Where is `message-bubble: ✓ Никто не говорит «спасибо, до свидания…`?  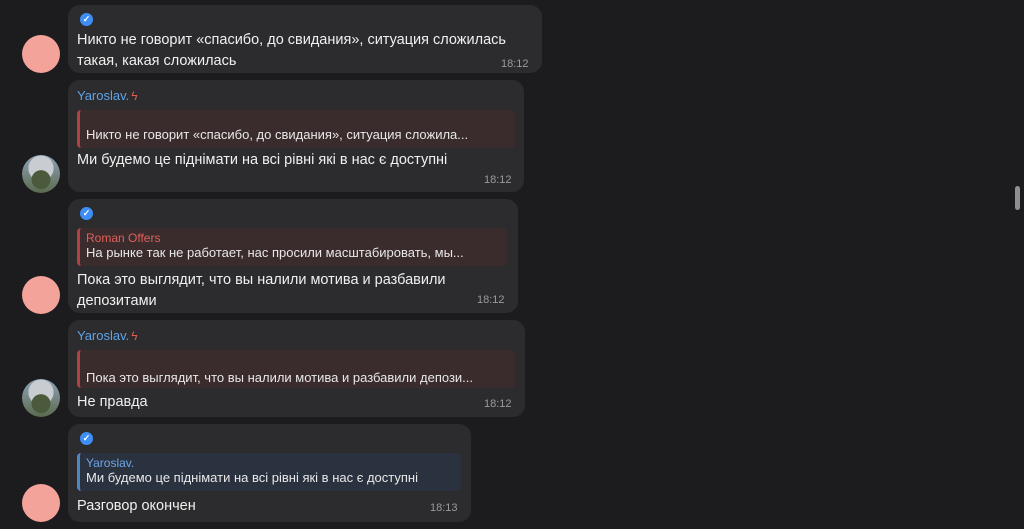
message-bubble: ✓ Никто не говорит «спасибо, до свидания… is located at coordinates (305, 39).